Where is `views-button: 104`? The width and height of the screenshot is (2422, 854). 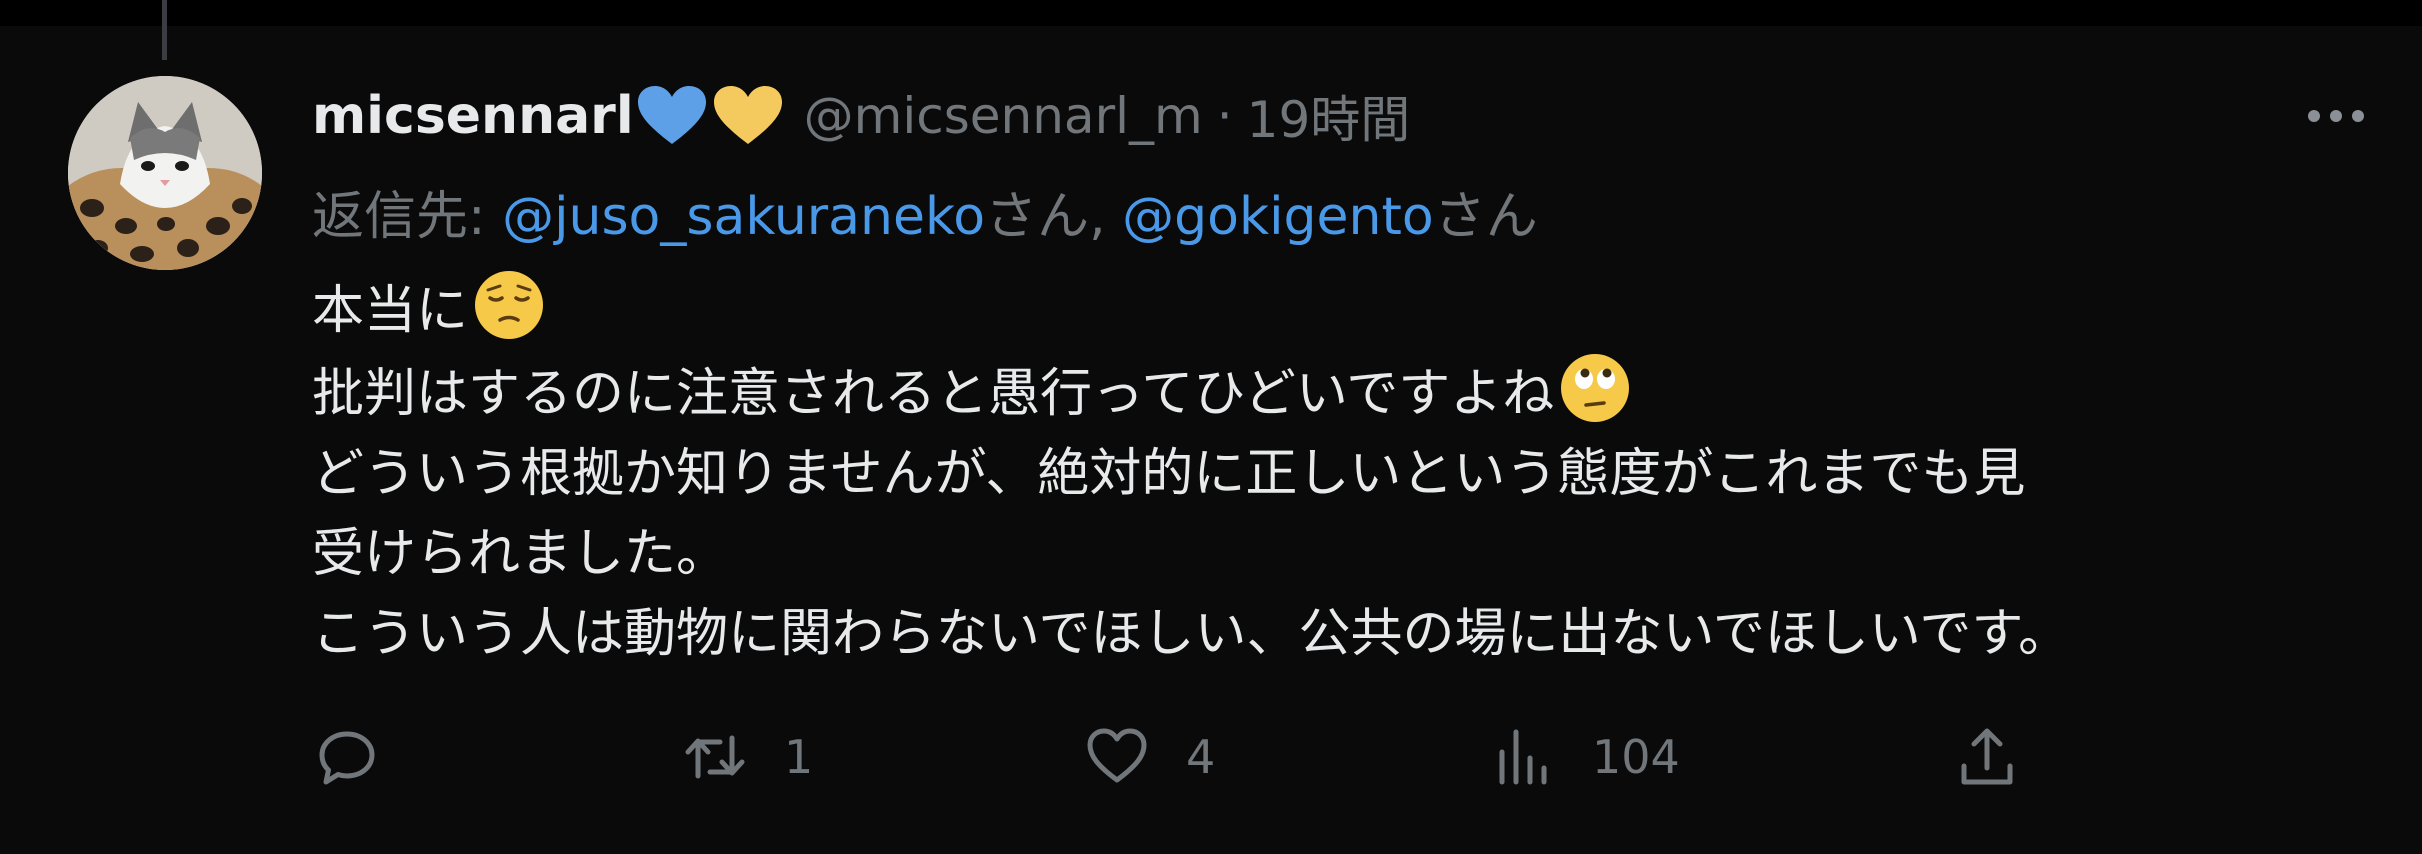 views-button: 104 is located at coordinates (1584, 757).